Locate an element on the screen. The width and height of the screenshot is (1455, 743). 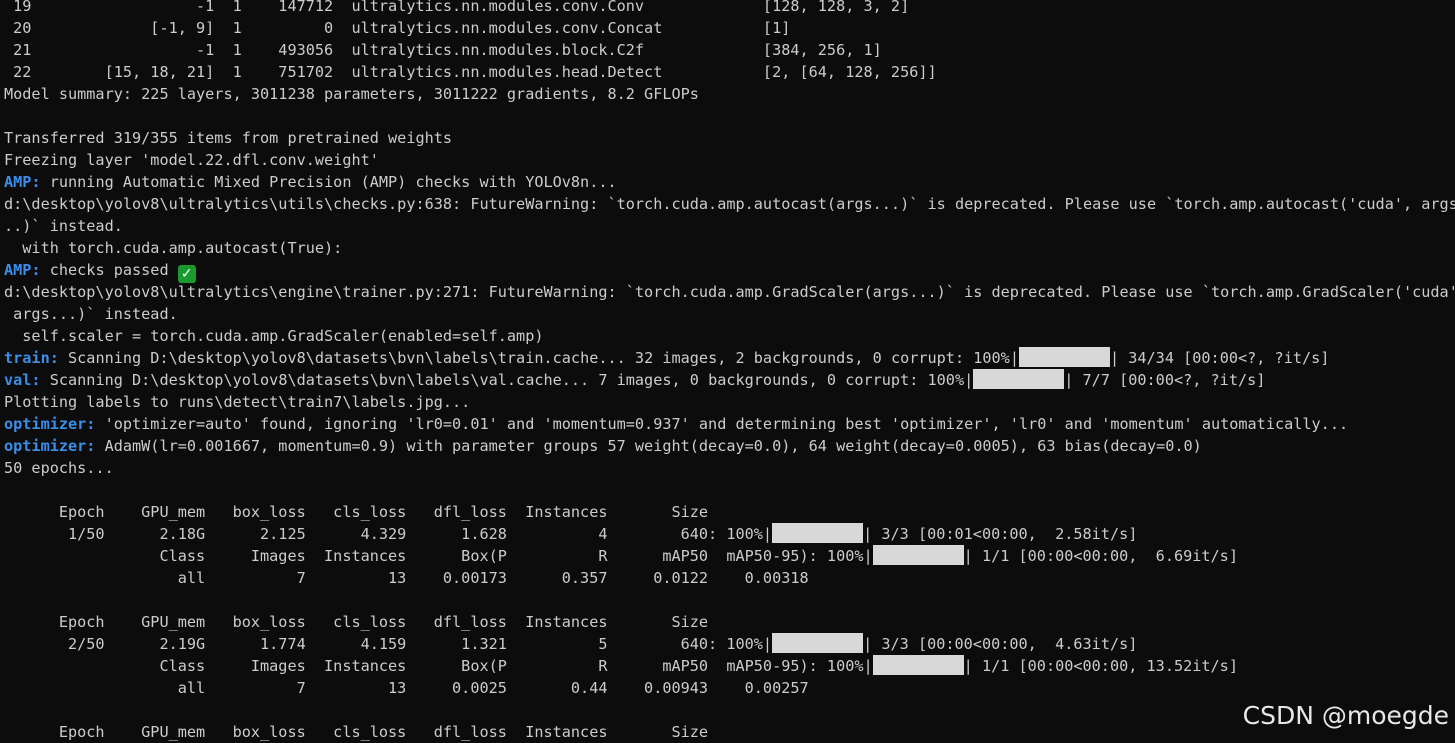
line-text: checks passed is located at coordinates (109, 270).